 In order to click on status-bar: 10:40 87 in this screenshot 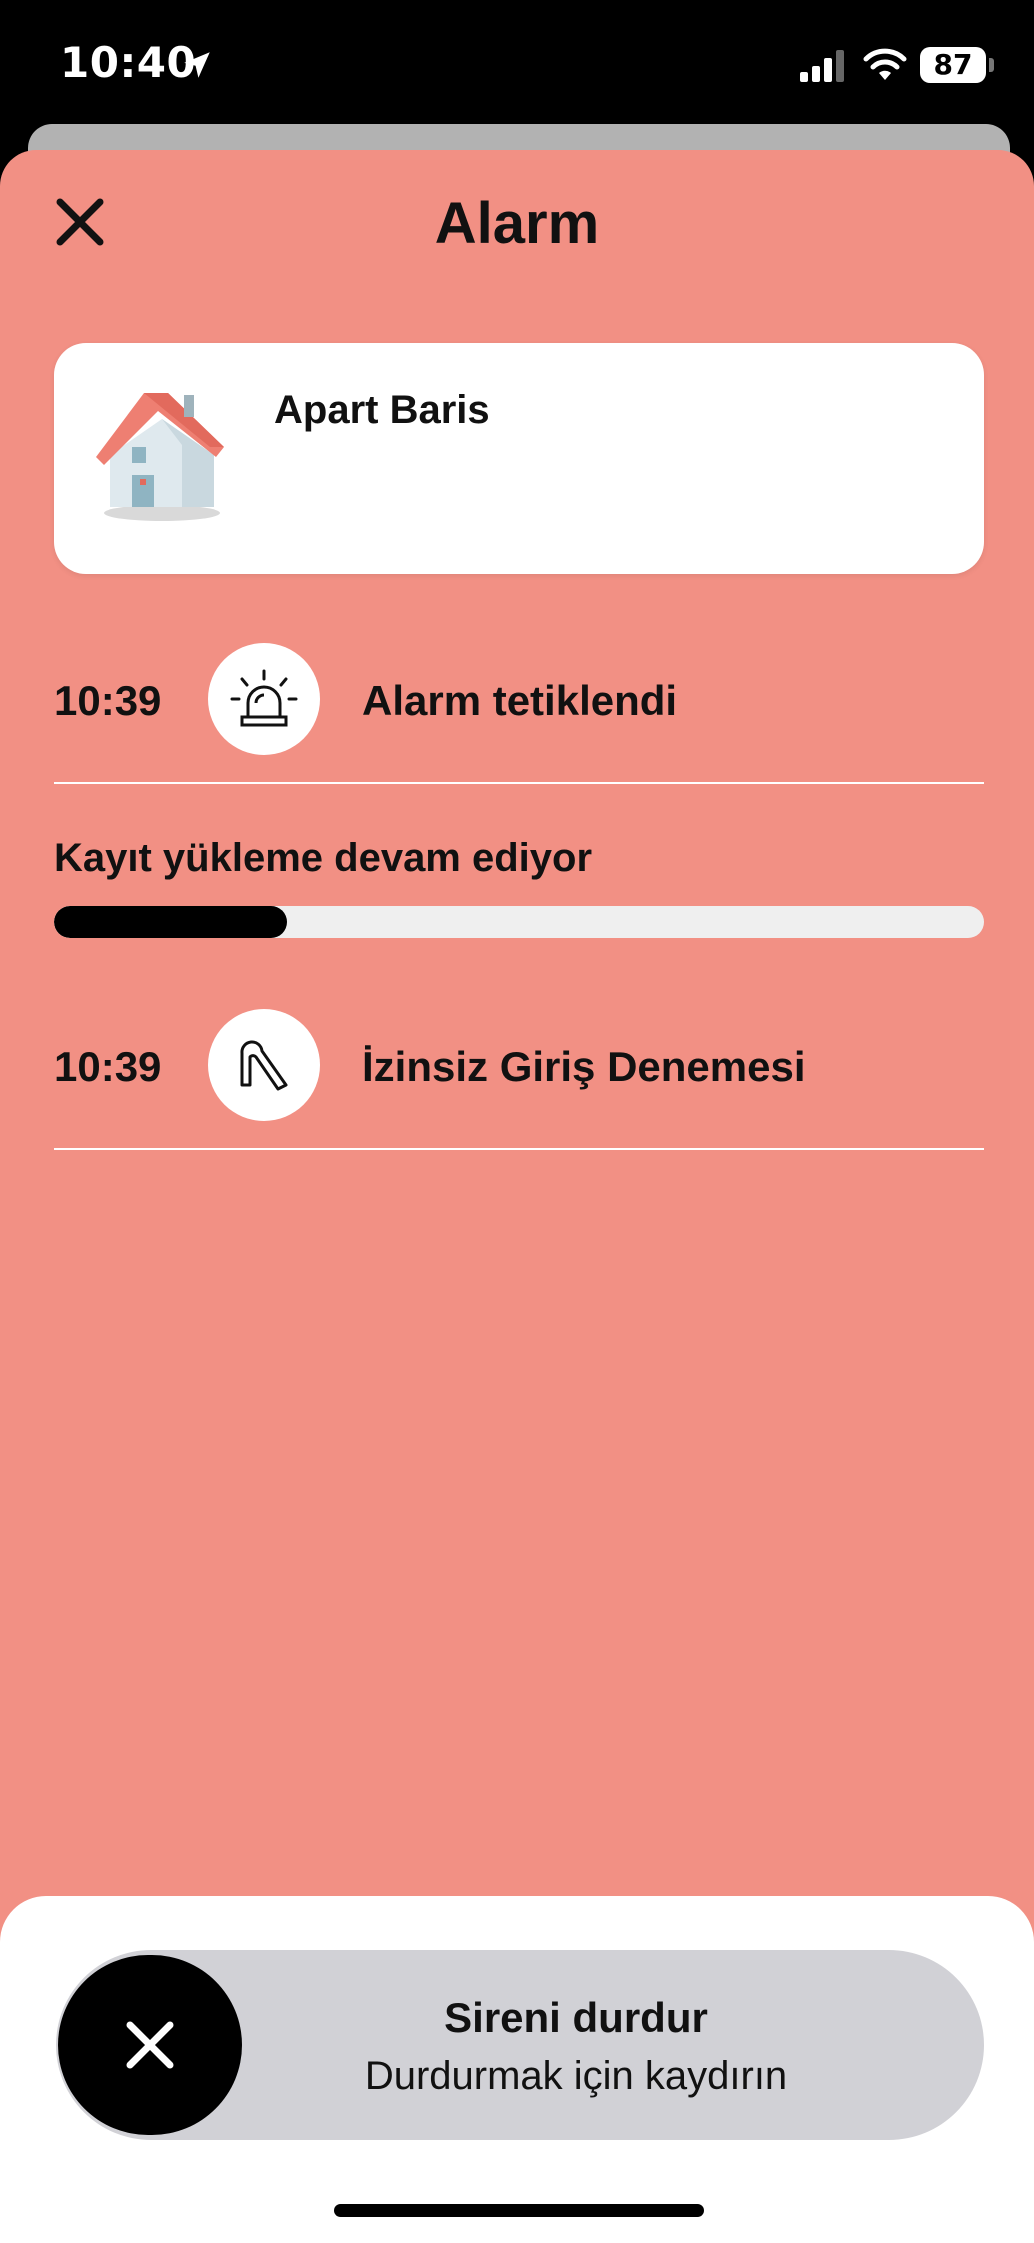, I will do `click(517, 65)`.